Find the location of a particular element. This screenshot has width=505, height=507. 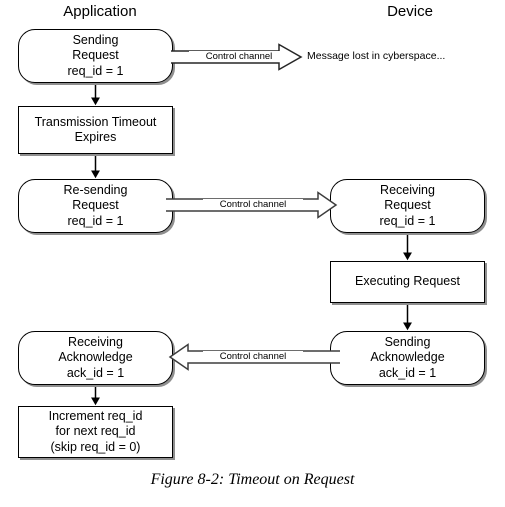

node-sending-request: Sending Request req_id = 1 is located at coordinates (95, 56).